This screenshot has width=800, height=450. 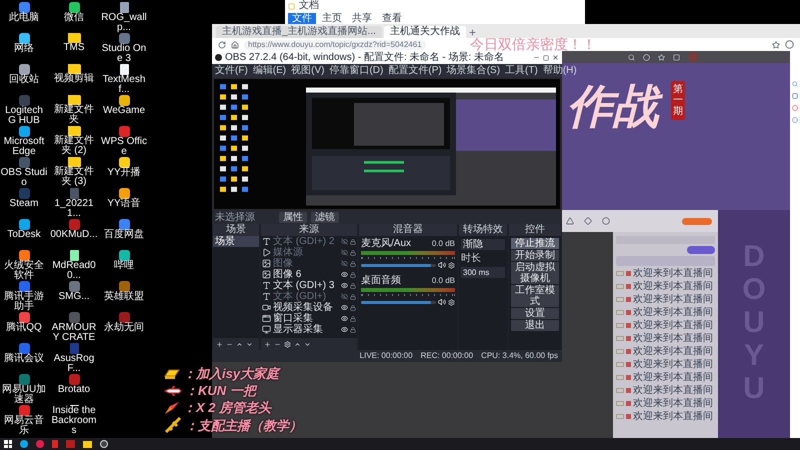 What do you see at coordinates (24, 395) in the screenshot?
I see `desktop-icon-label: 网易UU加速器` at bounding box center [24, 395].